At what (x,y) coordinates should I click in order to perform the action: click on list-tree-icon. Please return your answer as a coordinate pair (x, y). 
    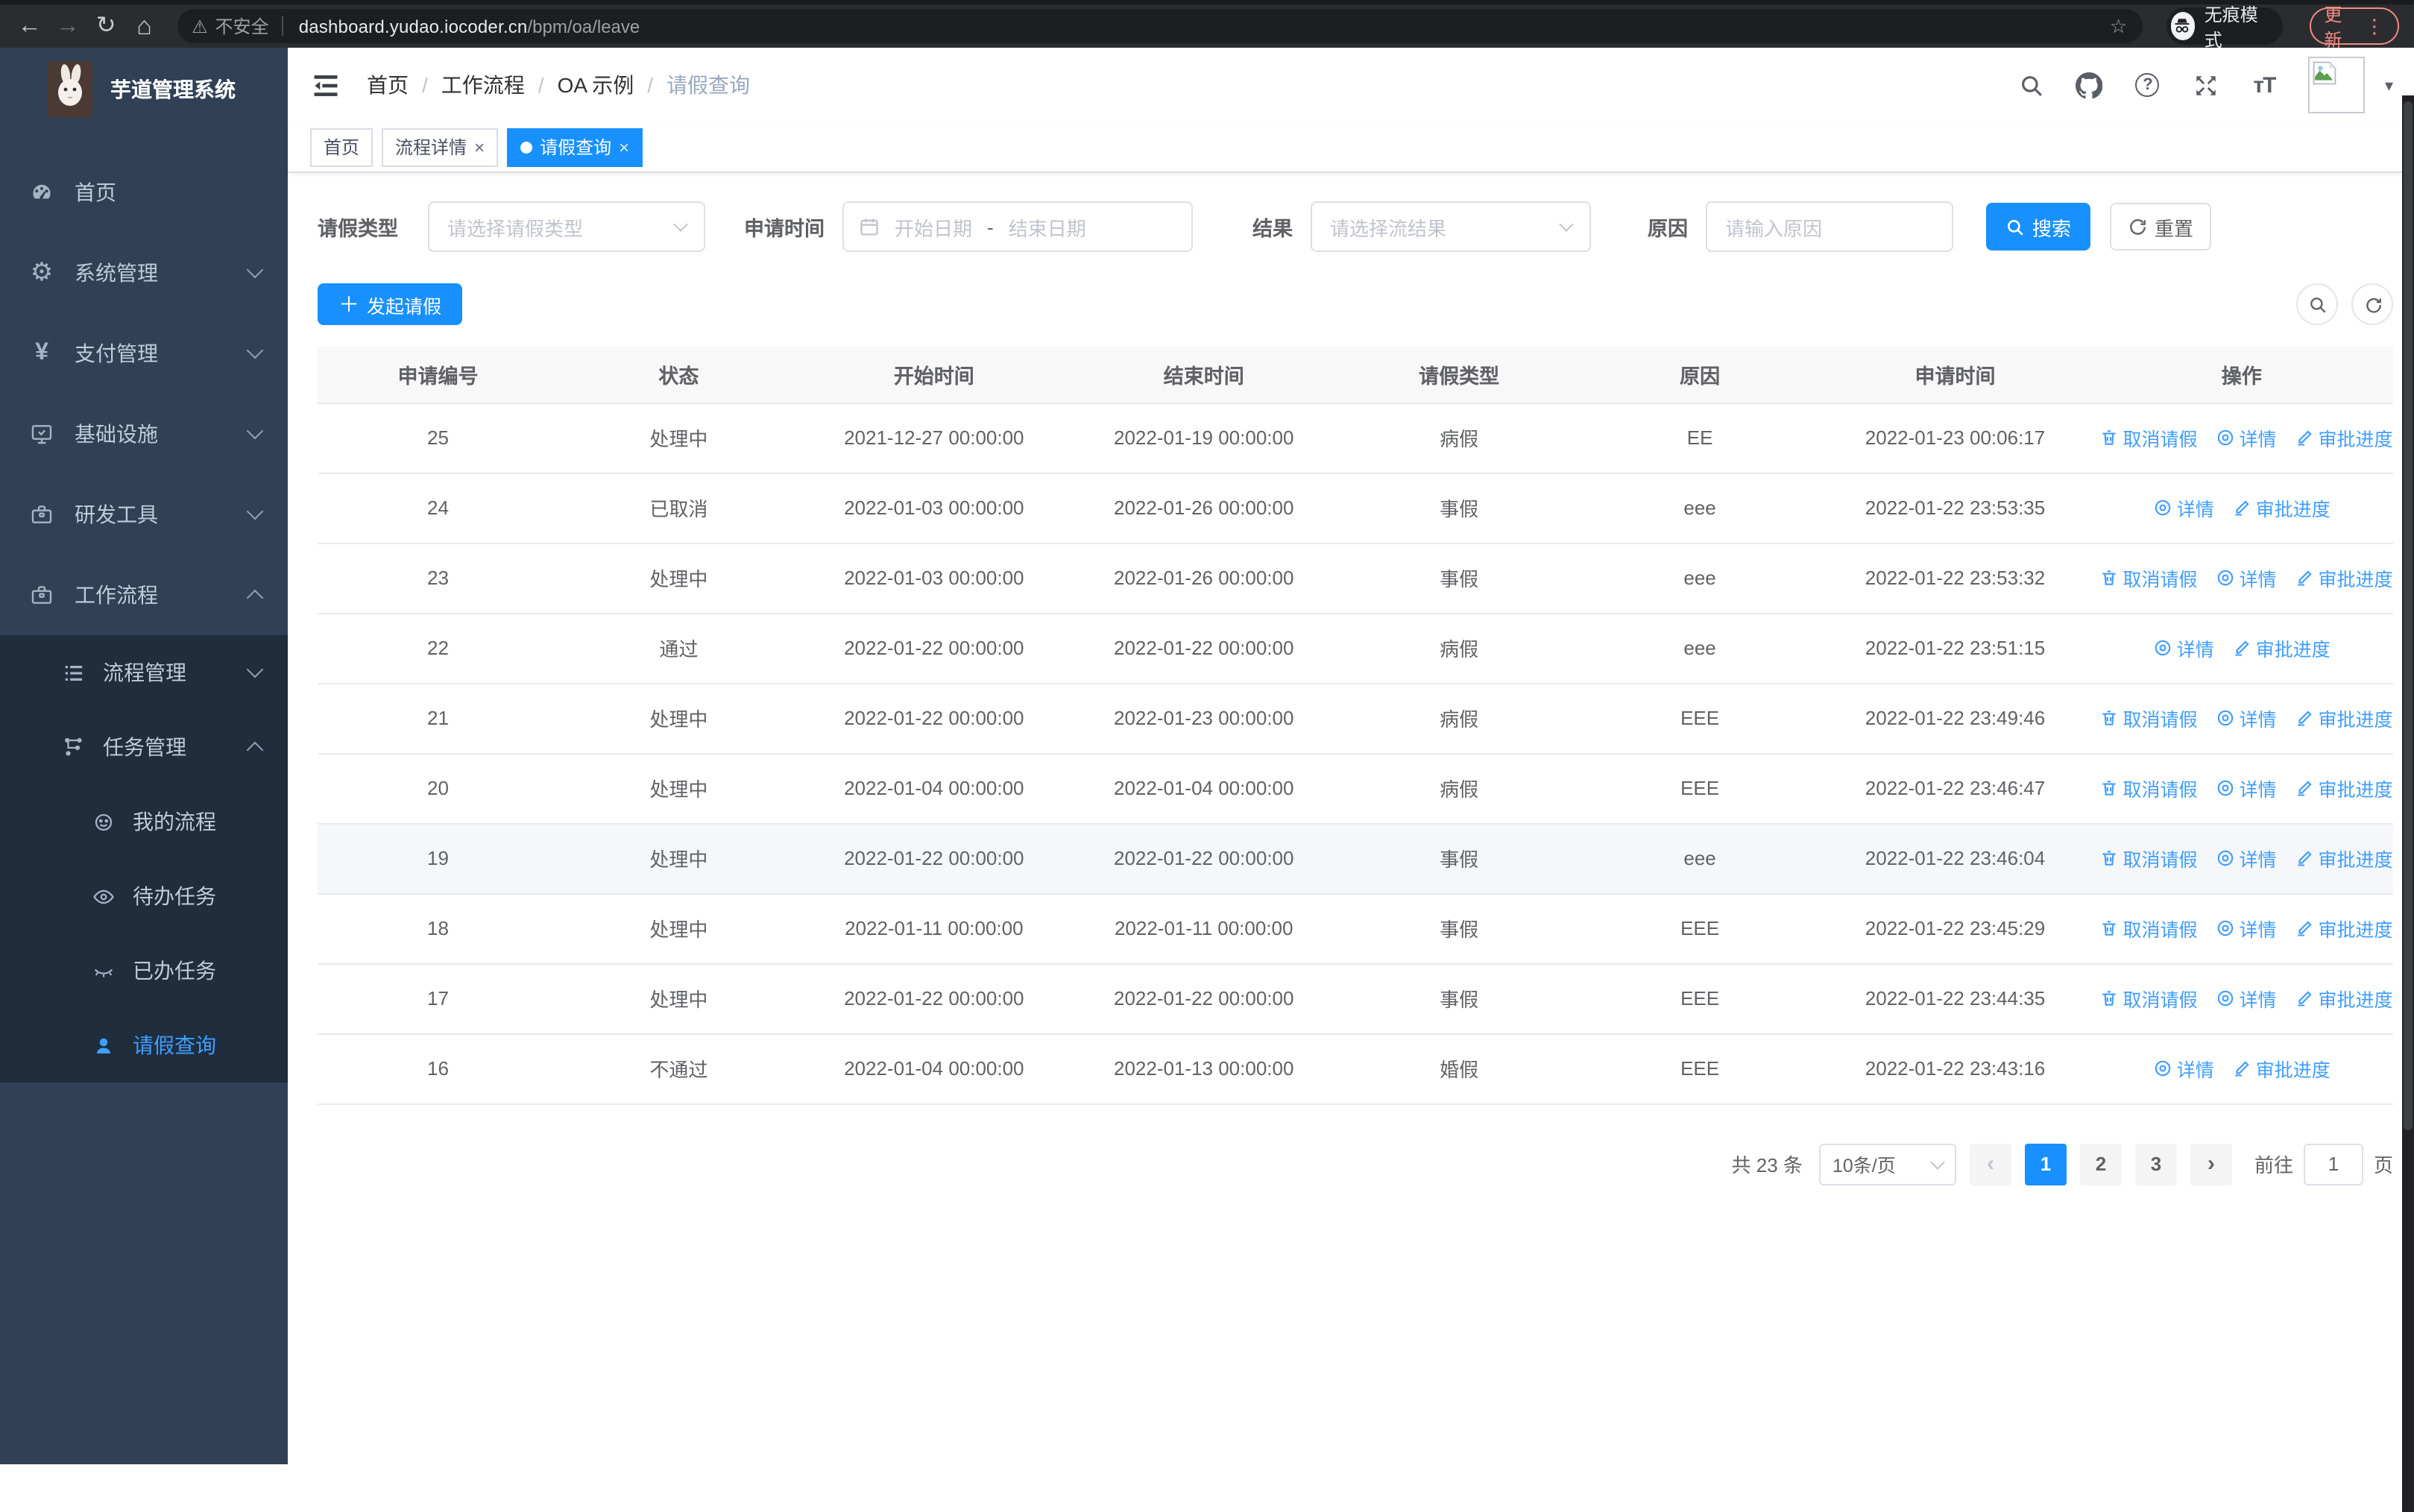
    Looking at the image, I should click on (74, 672).